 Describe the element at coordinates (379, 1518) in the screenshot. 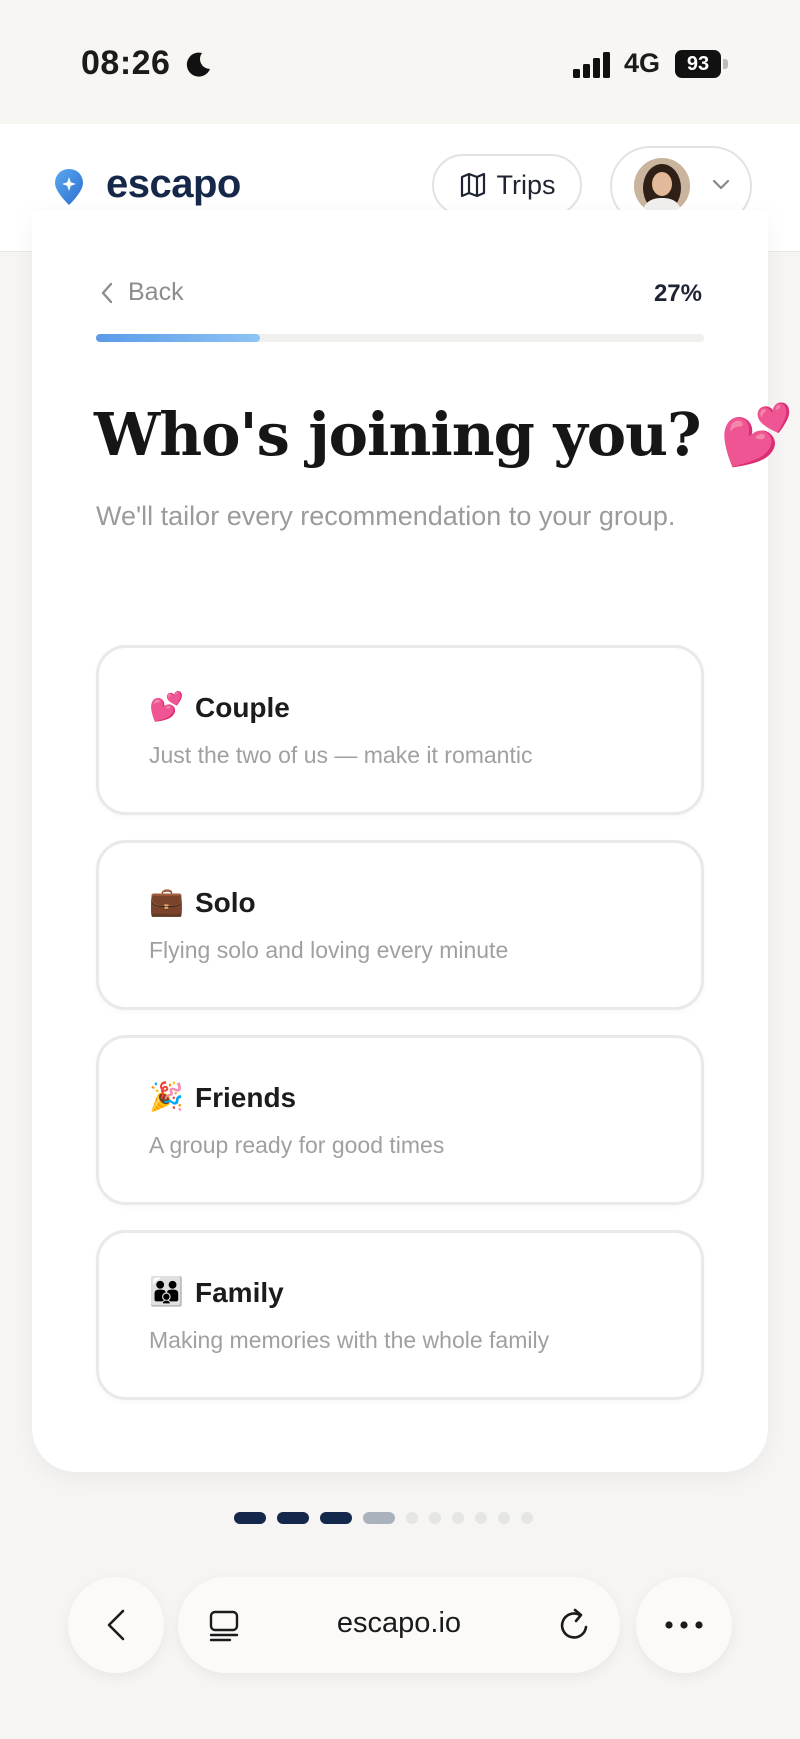

I see `step-current` at that location.